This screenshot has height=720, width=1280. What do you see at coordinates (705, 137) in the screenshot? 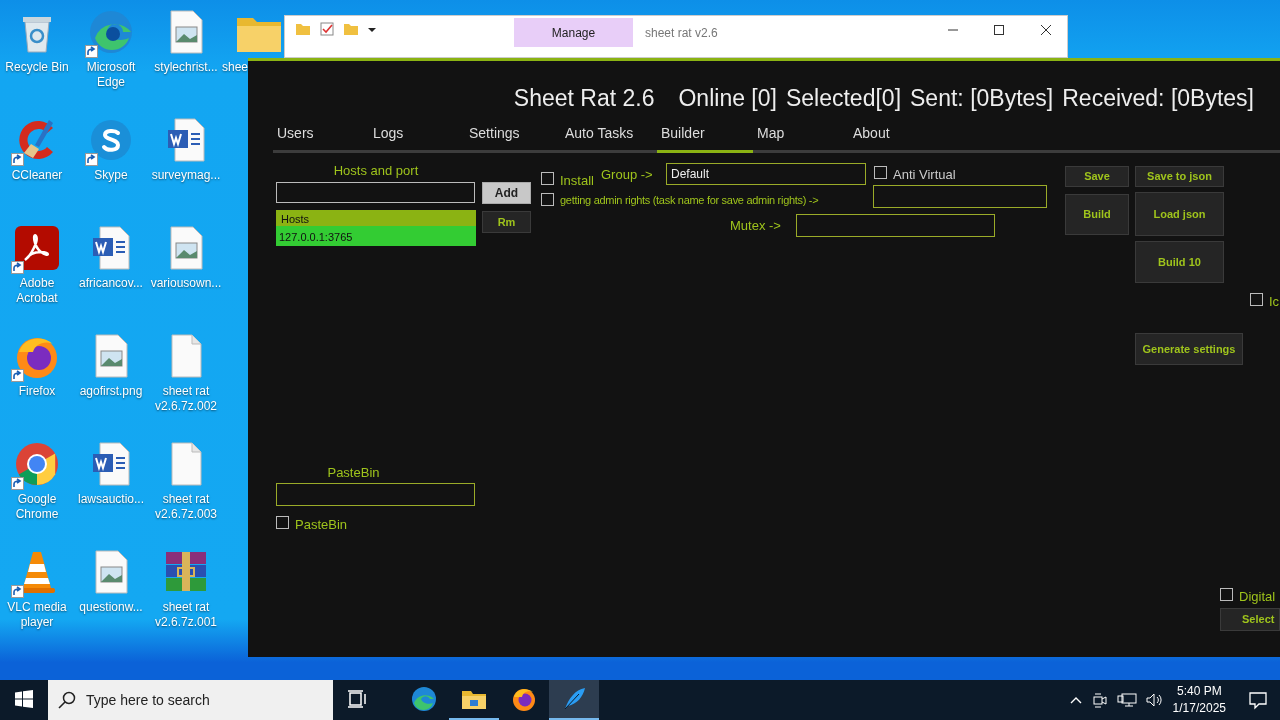
I see `tab: Builder` at bounding box center [705, 137].